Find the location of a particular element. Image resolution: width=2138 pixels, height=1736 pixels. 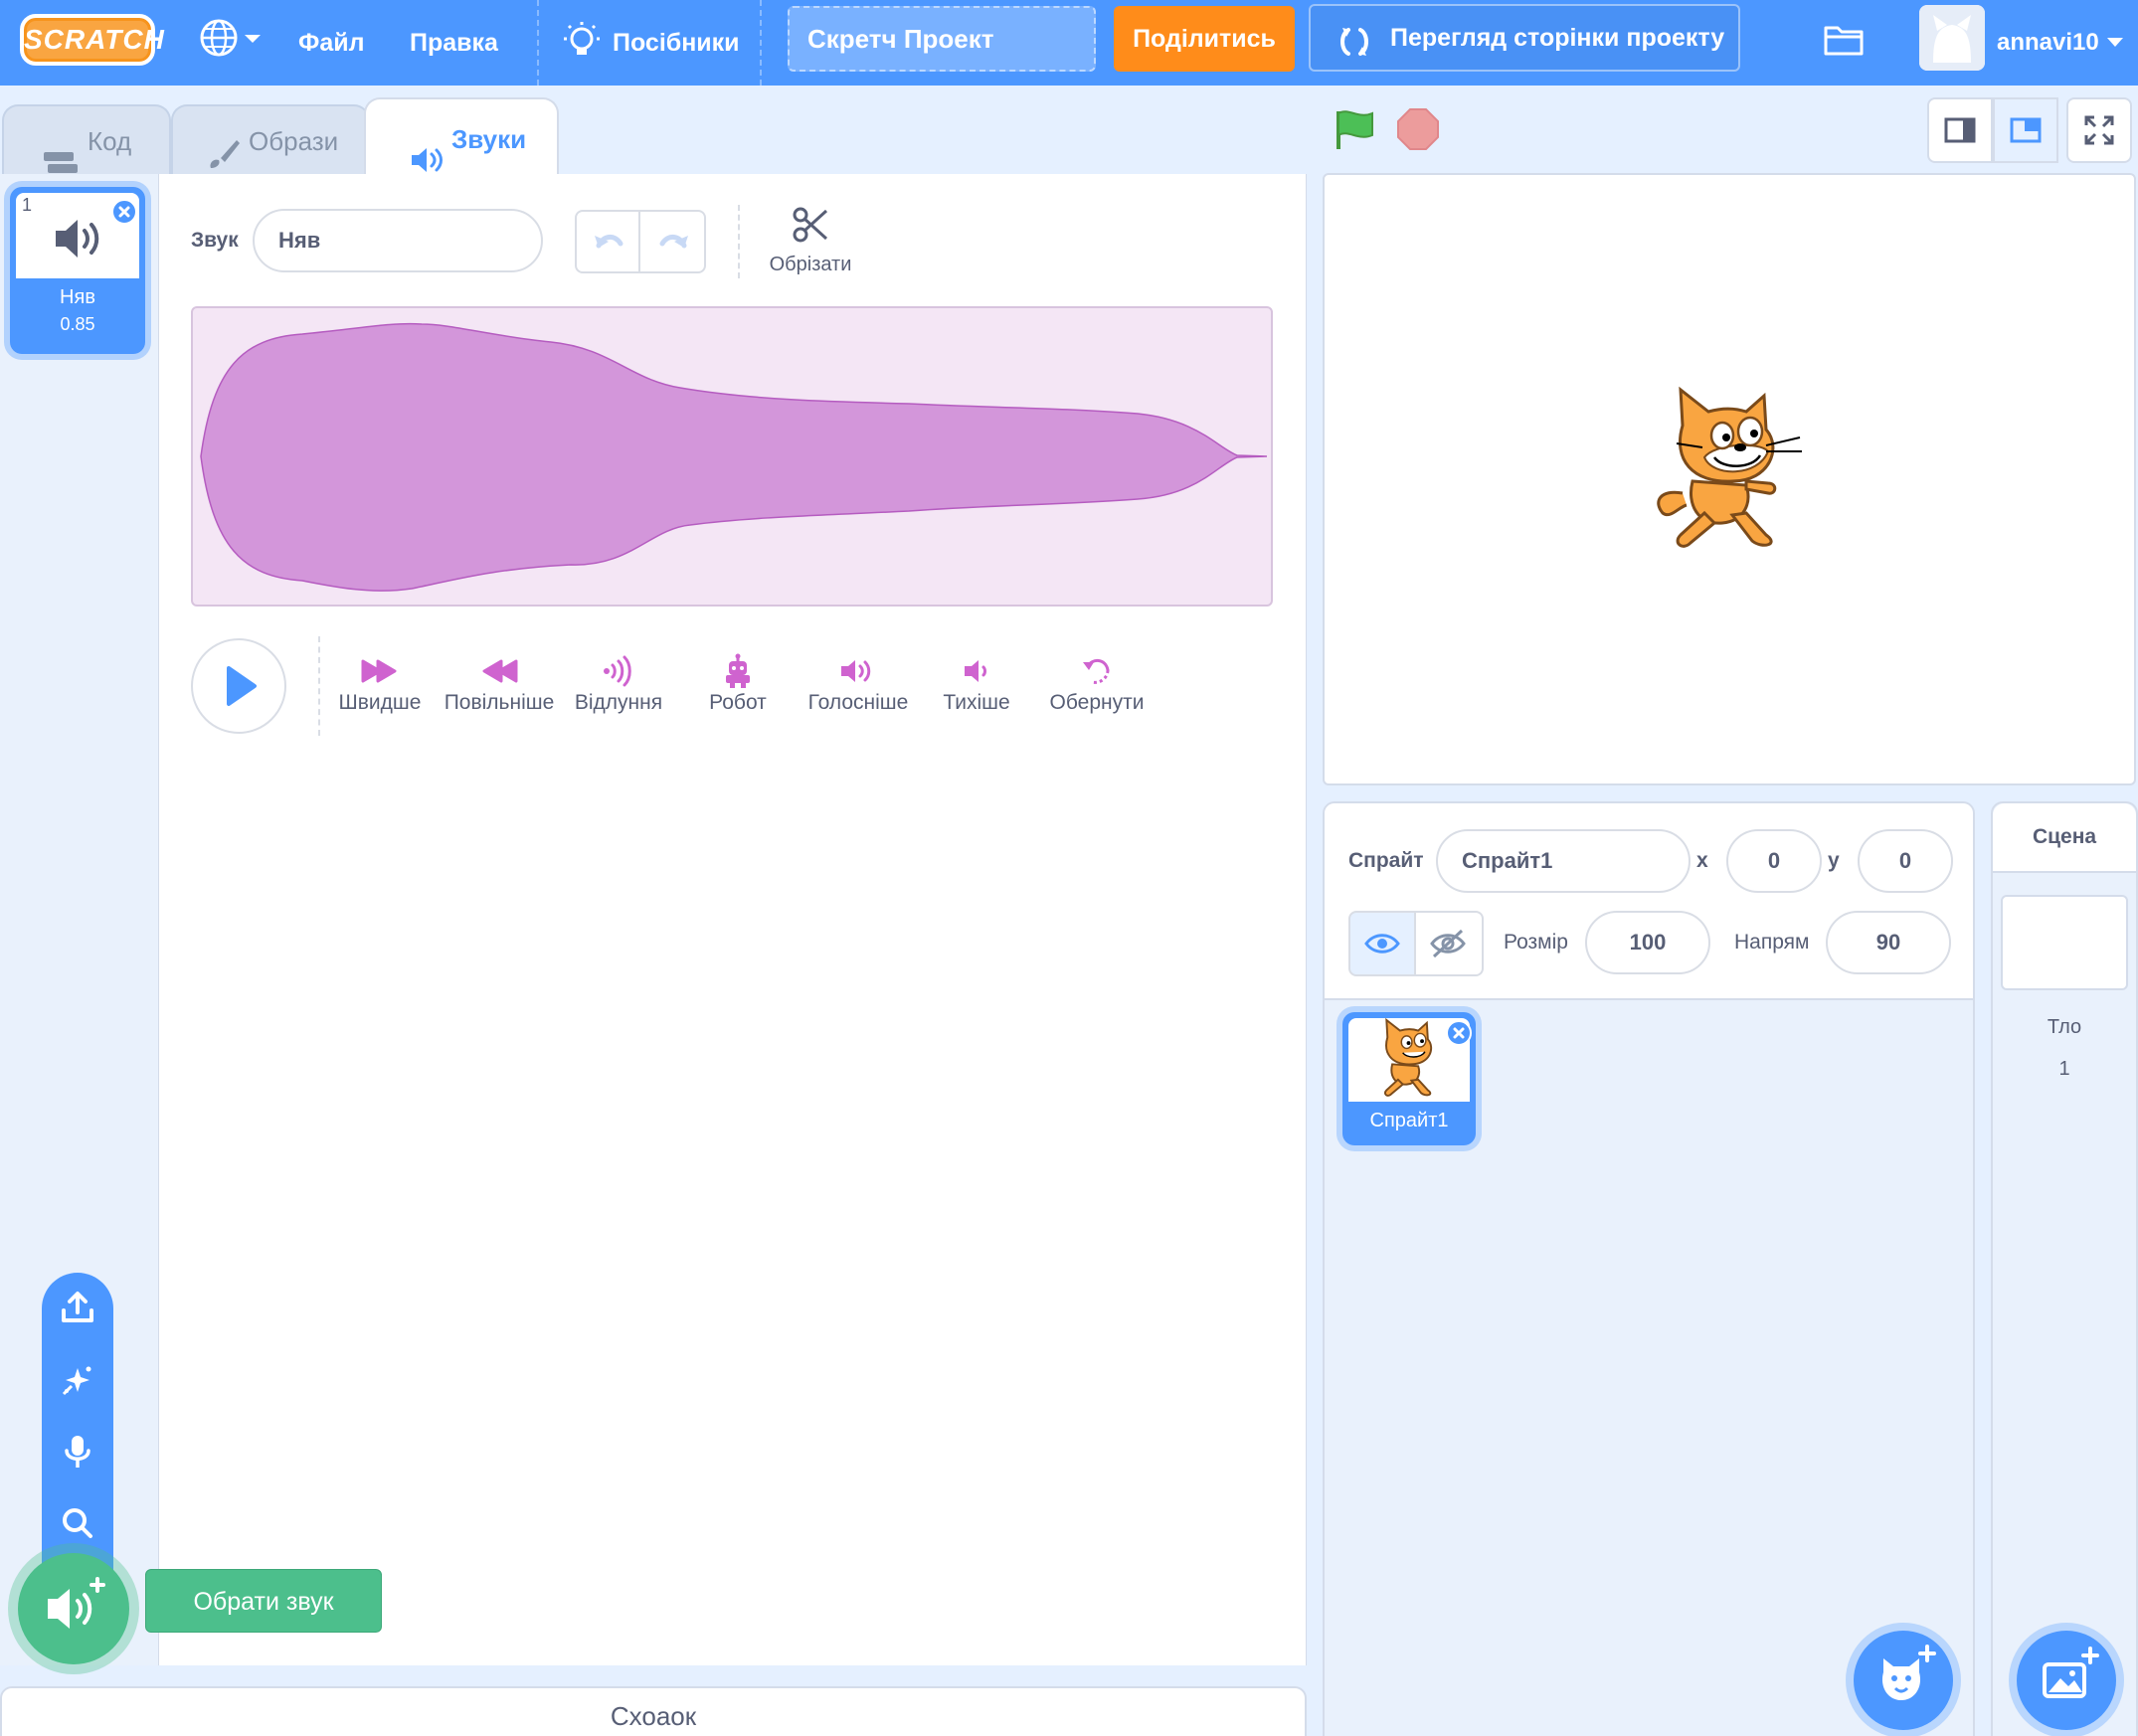

eye-crossed-icon is located at coordinates (1448, 943).